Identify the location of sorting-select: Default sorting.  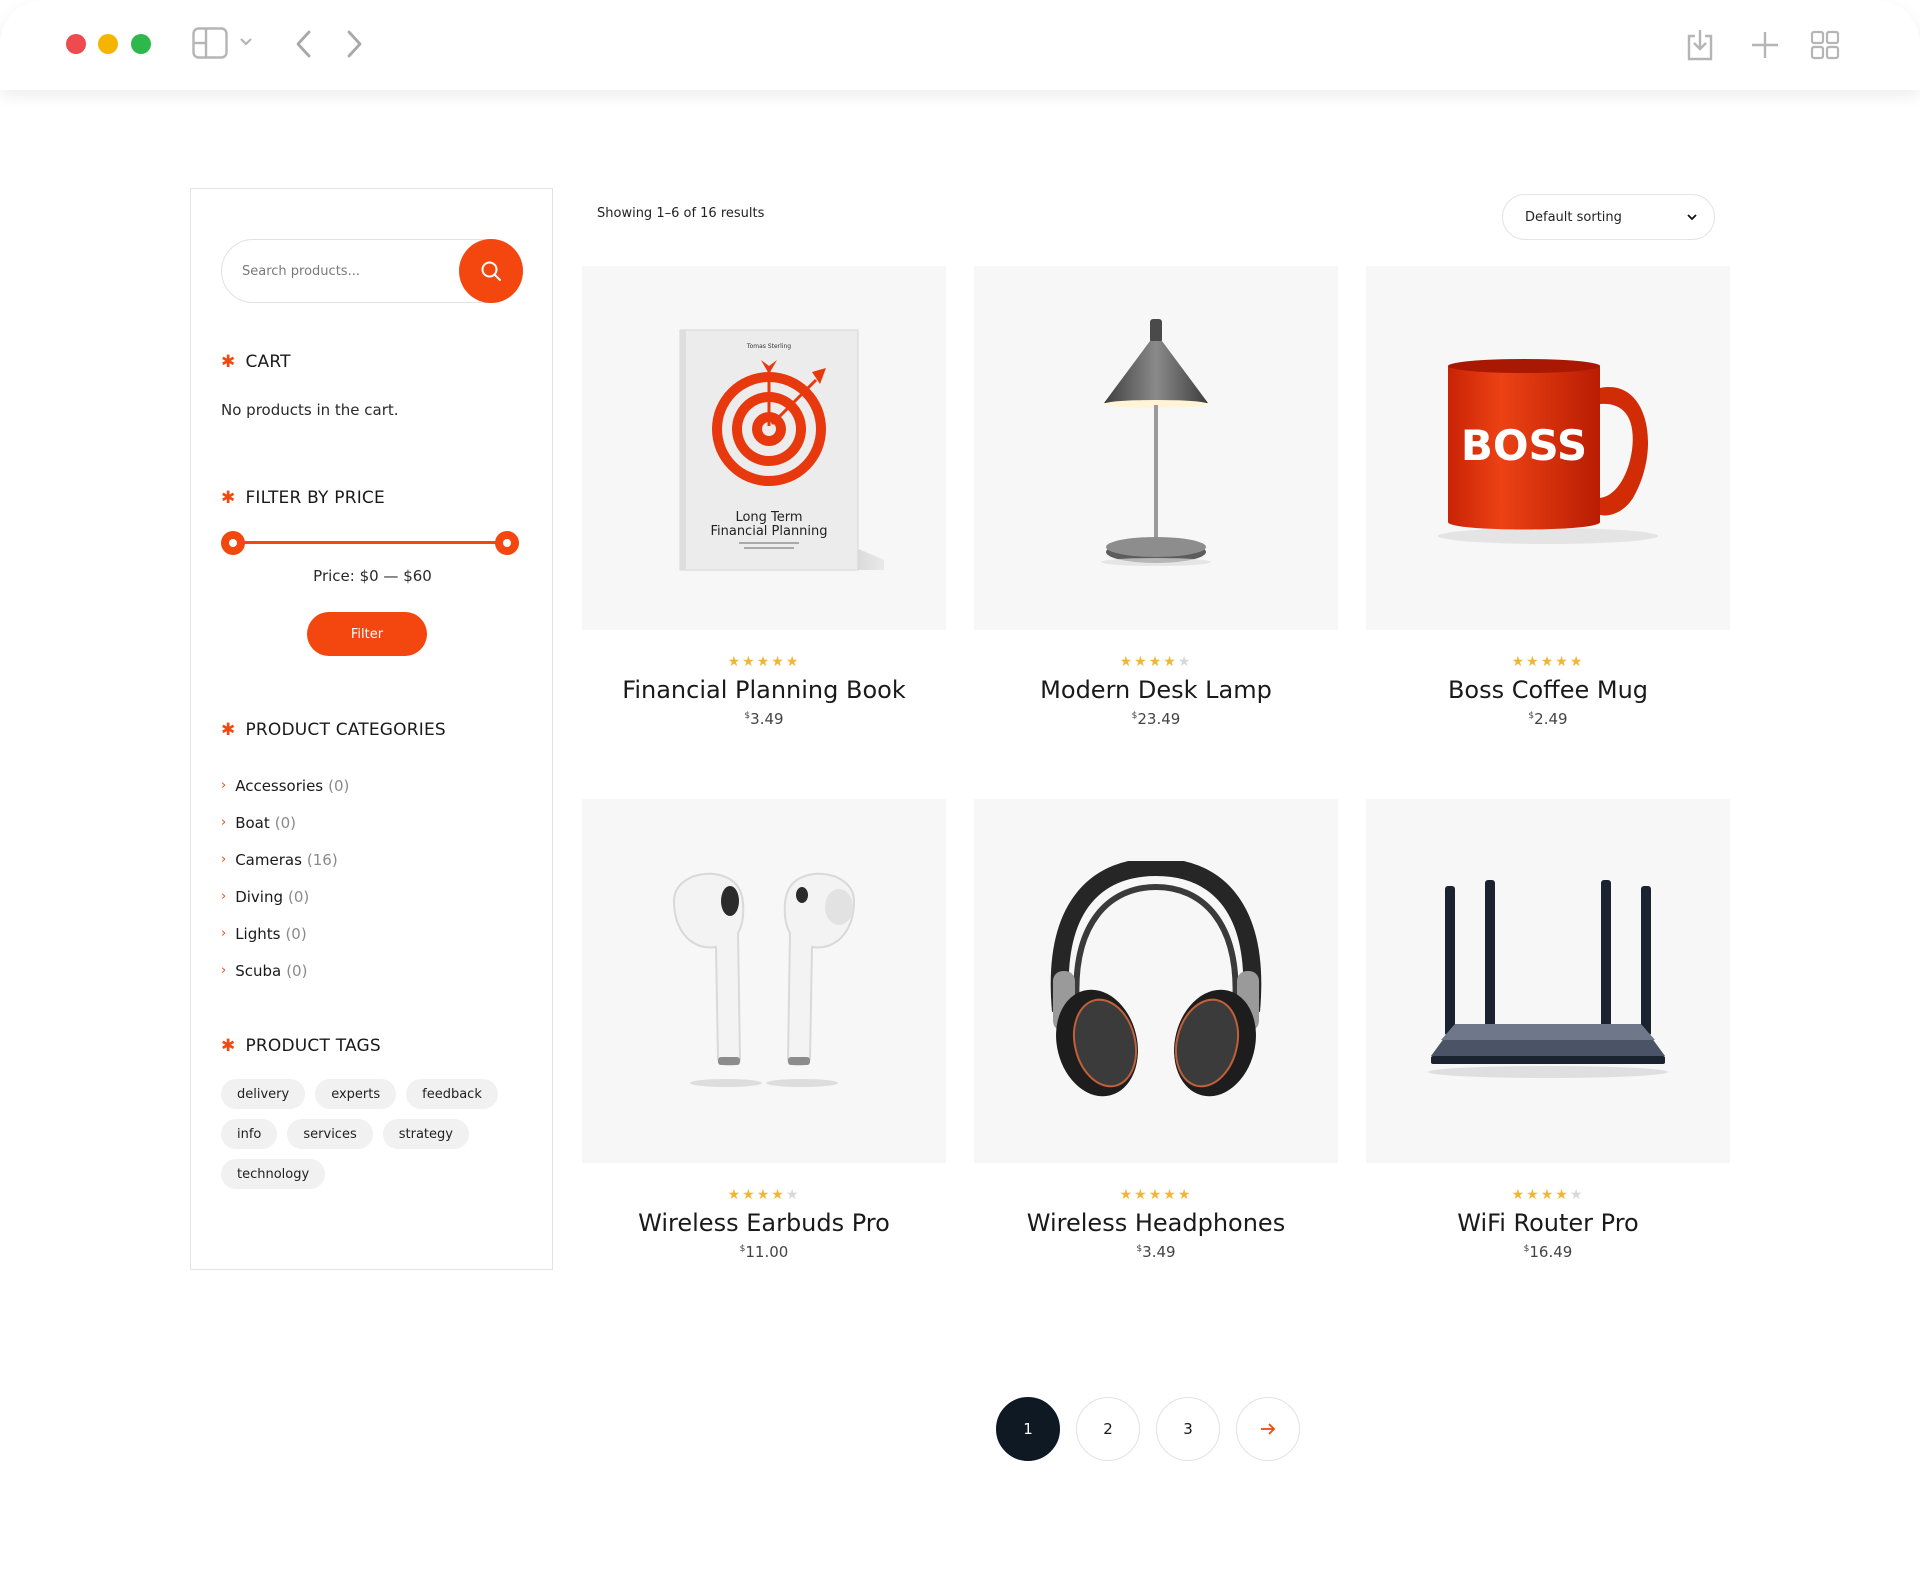
(1608, 217).